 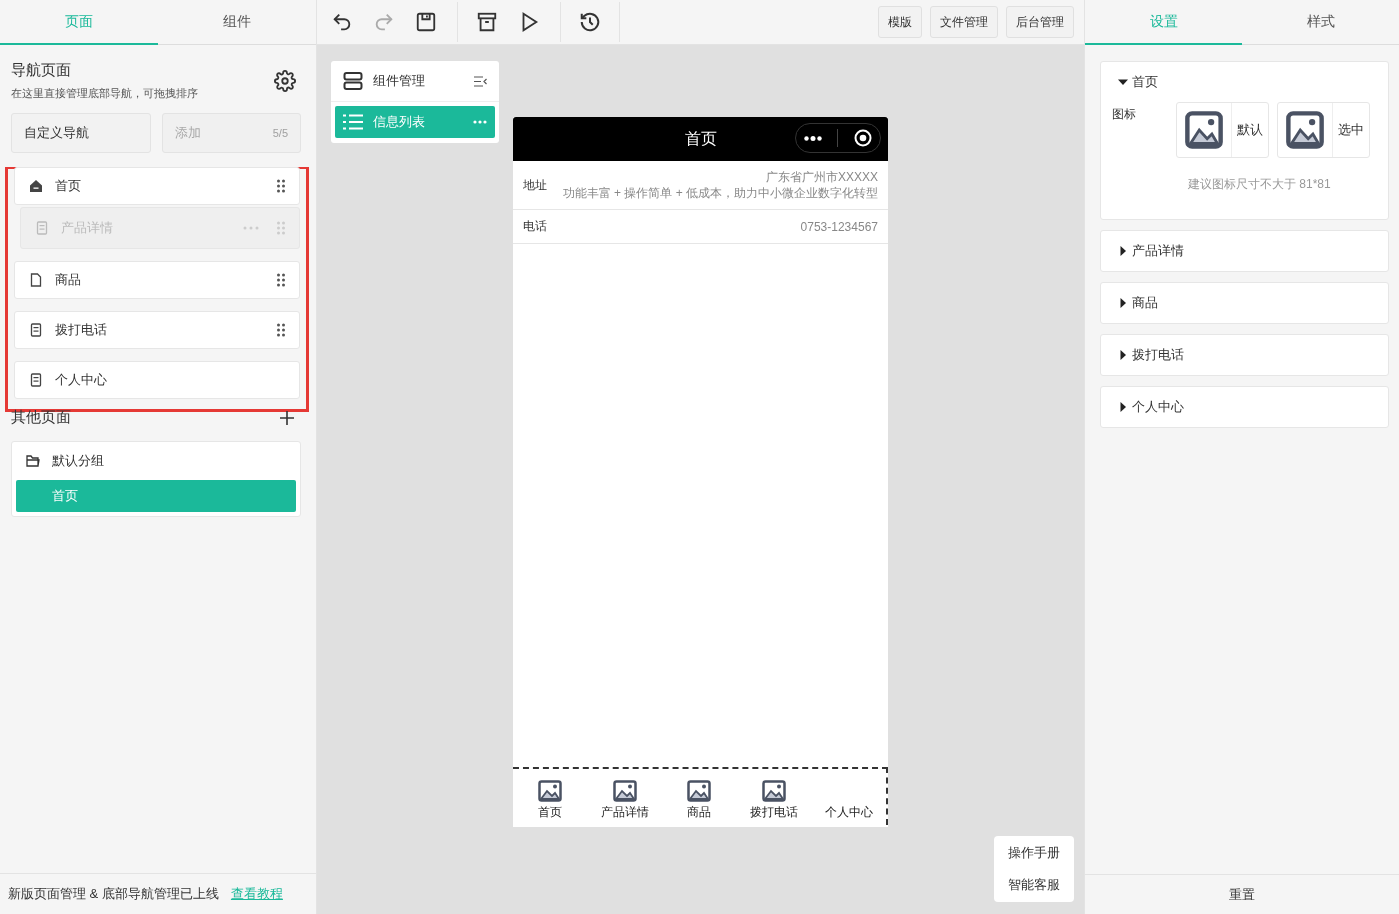 I want to click on settings-icon, so click(x=285, y=81).